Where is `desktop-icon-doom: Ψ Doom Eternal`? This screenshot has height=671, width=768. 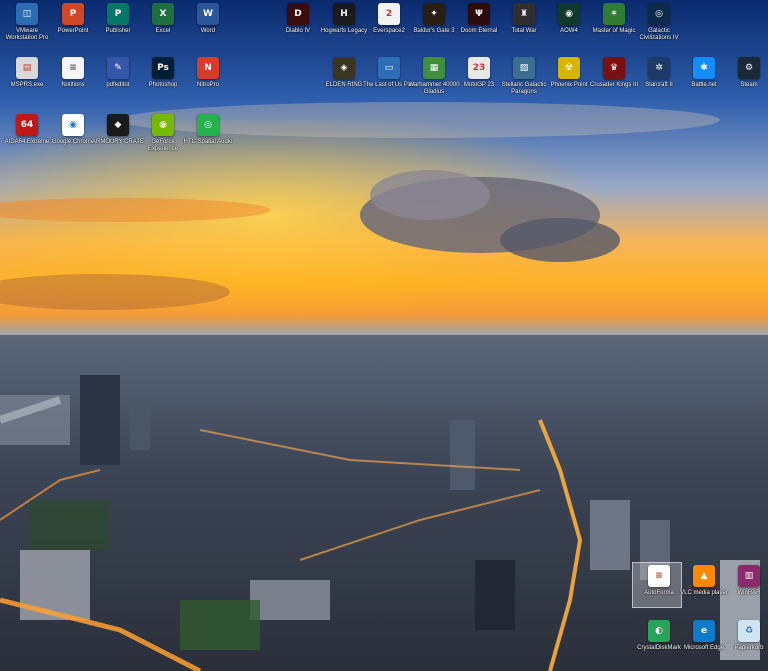
desktop-icon-doom: Ψ Doom Eternal is located at coordinates (479, 27).